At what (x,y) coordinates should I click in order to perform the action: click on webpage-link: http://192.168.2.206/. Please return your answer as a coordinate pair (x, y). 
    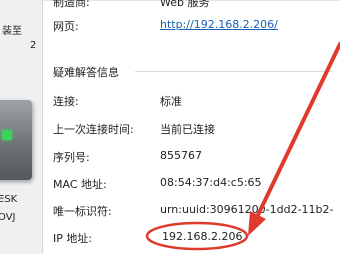
    Looking at the image, I should click on (219, 24).